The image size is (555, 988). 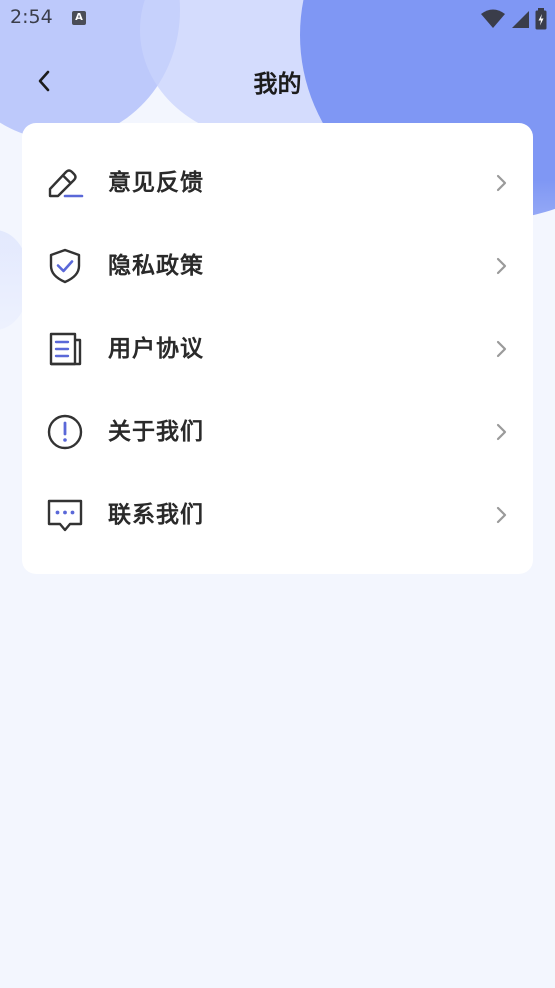 What do you see at coordinates (277, 183) in the screenshot?
I see `menu-item-feedback: 意见反馈` at bounding box center [277, 183].